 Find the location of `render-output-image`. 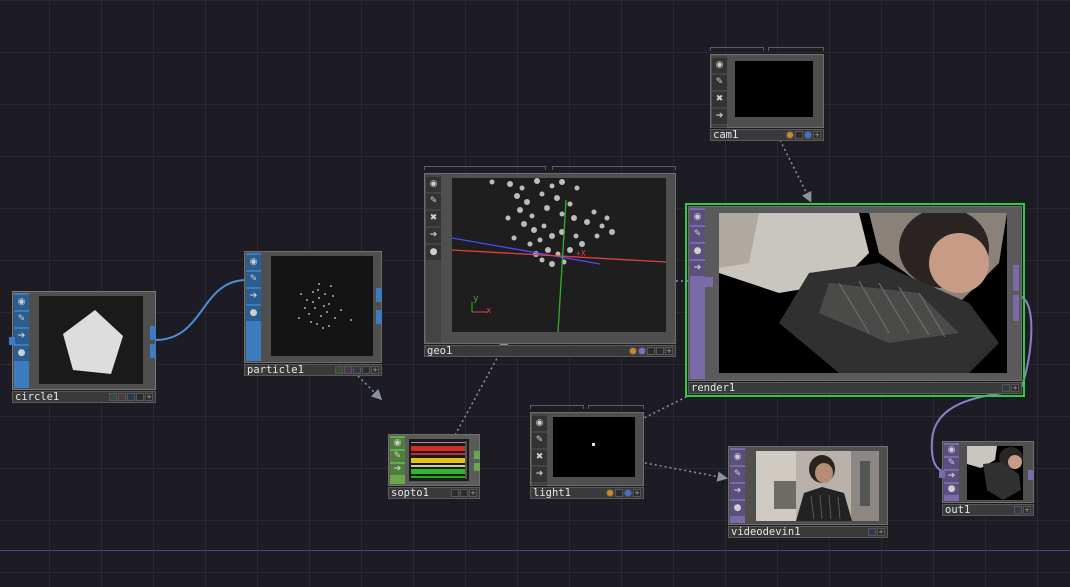

render-output-image is located at coordinates (863, 293).